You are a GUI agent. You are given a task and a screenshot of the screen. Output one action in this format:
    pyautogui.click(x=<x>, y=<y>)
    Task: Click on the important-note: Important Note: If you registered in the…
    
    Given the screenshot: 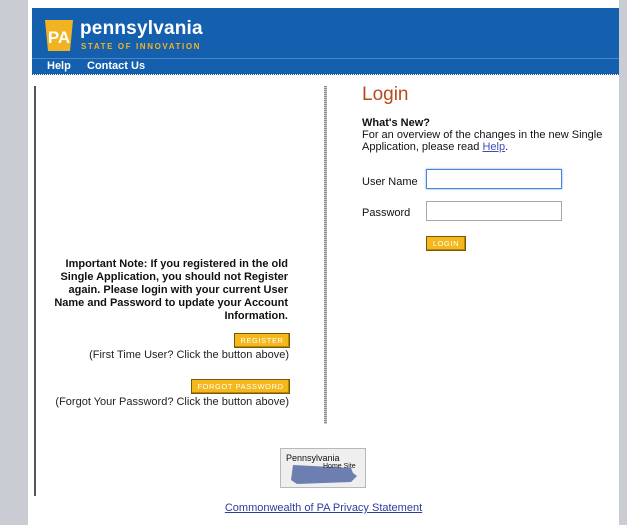 What is the action you would take?
    pyautogui.click(x=171, y=290)
    